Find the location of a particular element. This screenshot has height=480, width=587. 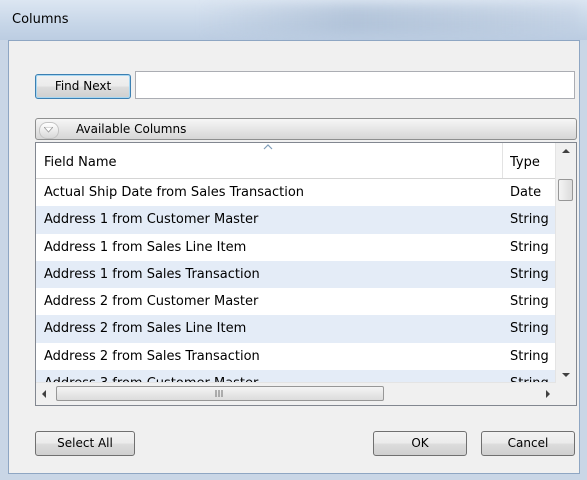

field-name-cell: Address 2 from Sales Line Item is located at coordinates (145, 329).